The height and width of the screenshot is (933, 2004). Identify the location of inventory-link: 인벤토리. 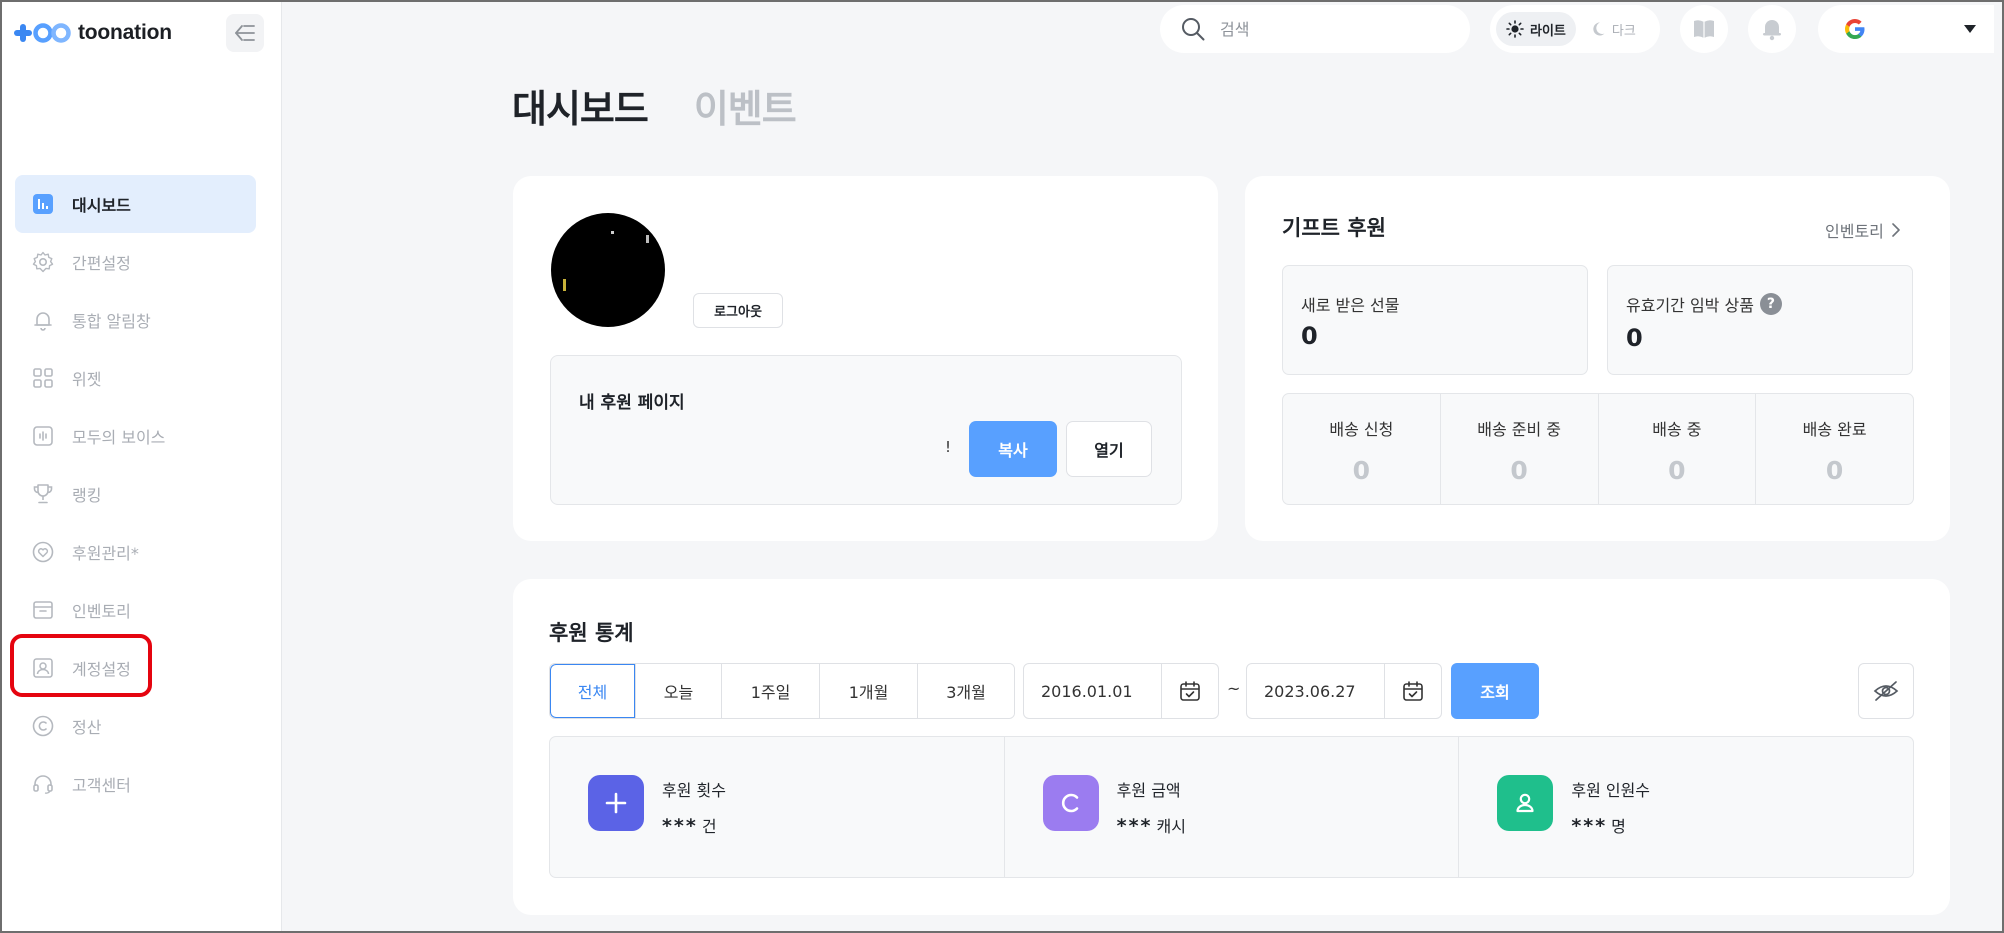
(1862, 230).